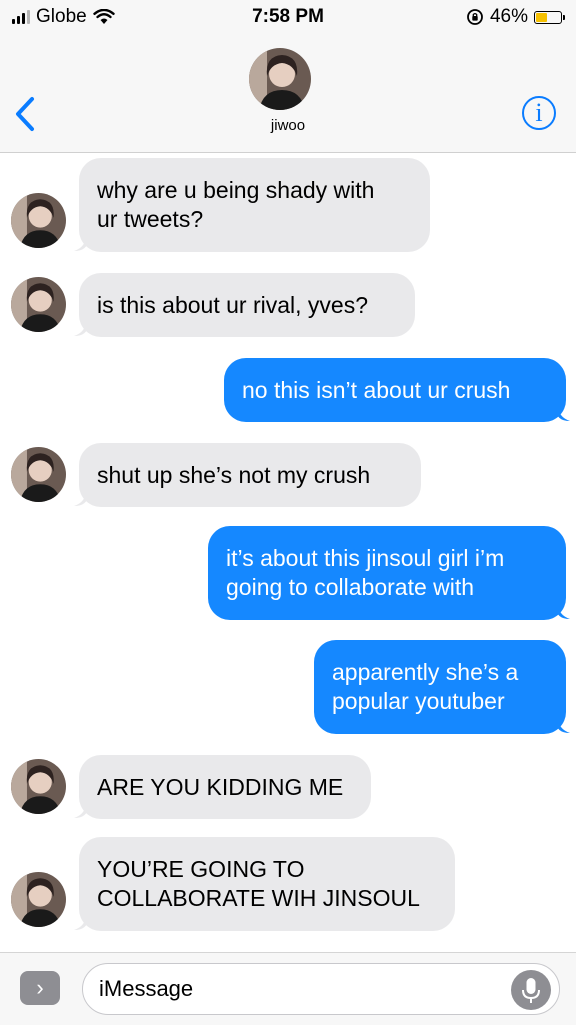 The width and height of the screenshot is (576, 1025). Describe the element at coordinates (280, 79) in the screenshot. I see `contact-avatar` at that location.